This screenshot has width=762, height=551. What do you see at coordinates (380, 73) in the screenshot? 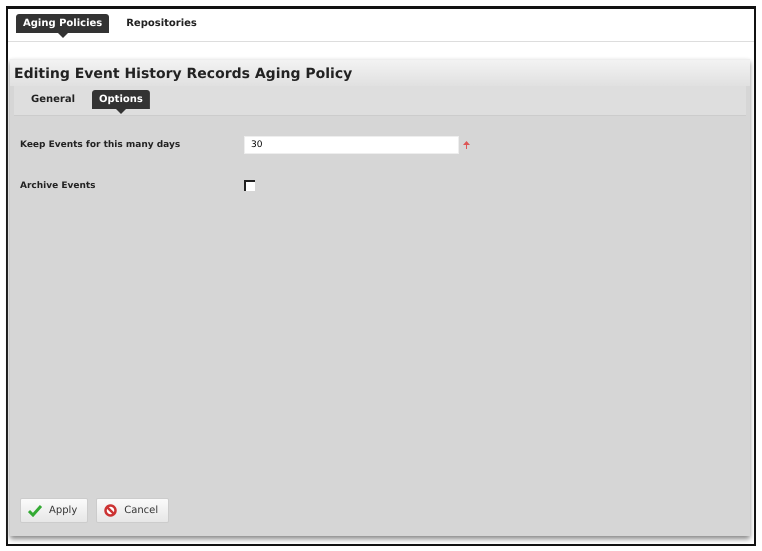
I see `panel-title: Editing Event History Records Aging Policy` at bounding box center [380, 73].